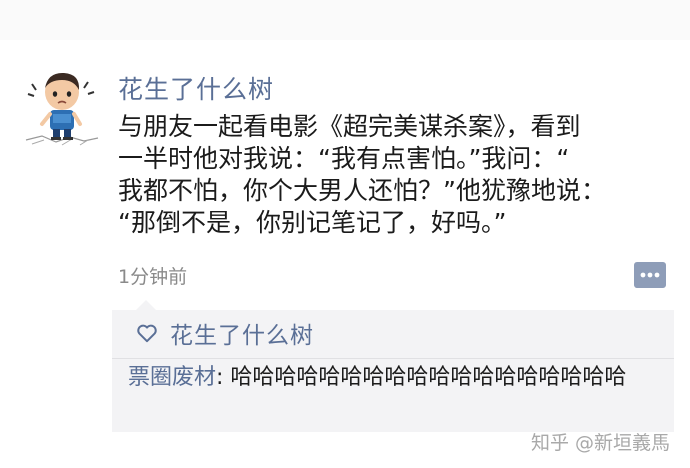  Describe the element at coordinates (428, 377) in the screenshot. I see `comment-text: 哈哈哈哈哈哈哈哈哈哈哈哈哈哈哈哈哈哈` at that location.